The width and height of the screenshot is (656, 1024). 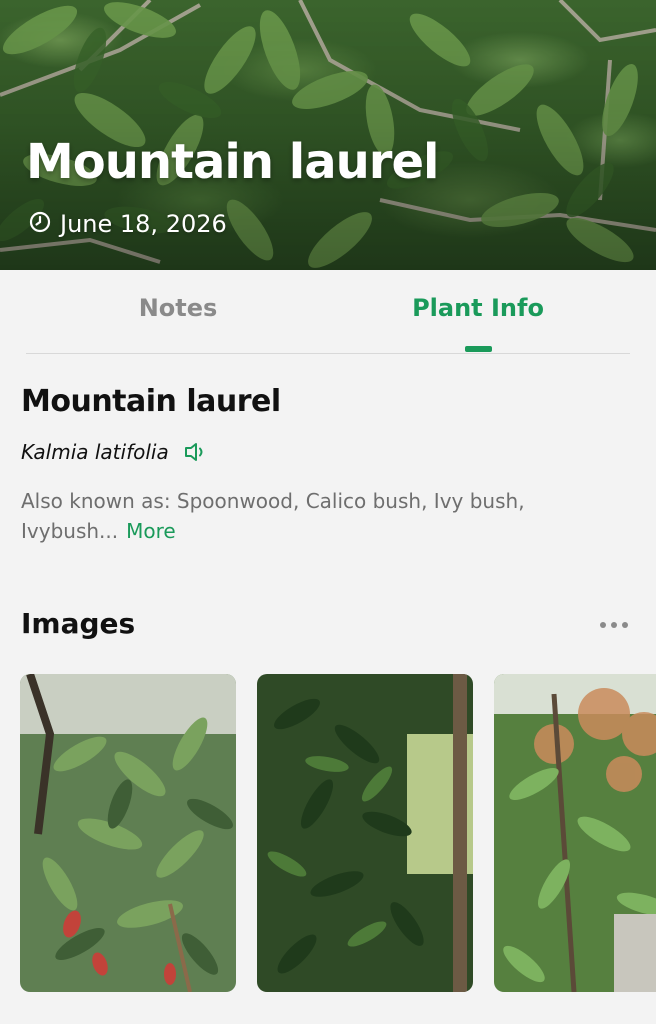 What do you see at coordinates (95, 452) in the screenshot?
I see `plant-scientific-name: Kalmia latifolia` at bounding box center [95, 452].